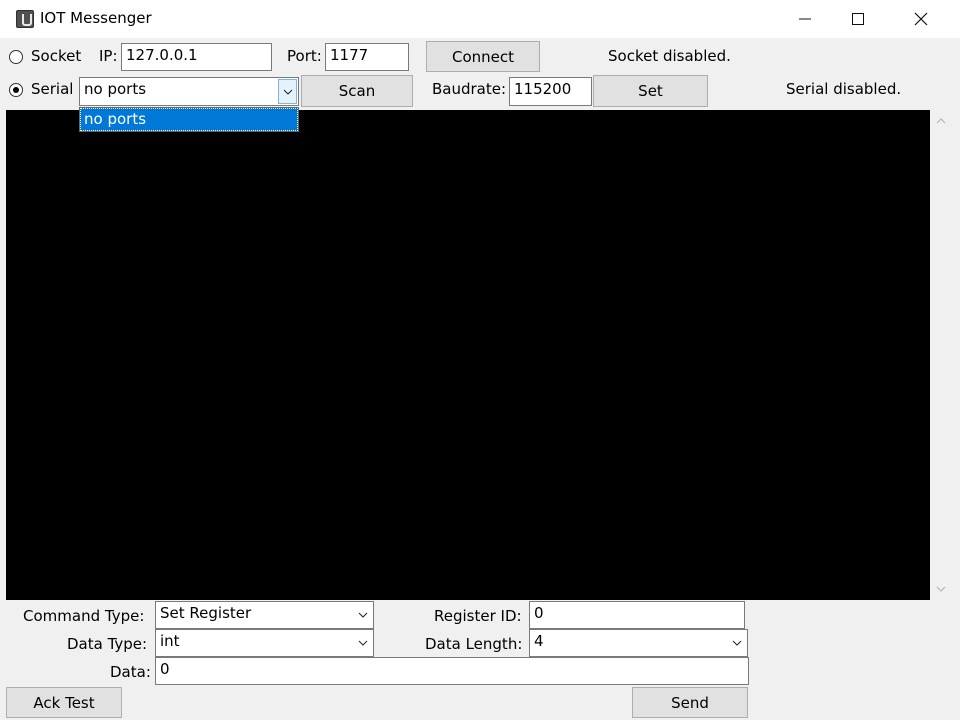 The image size is (960, 720). Describe the element at coordinates (478, 616) in the screenshot. I see `register-id-label: Register ID:` at that location.